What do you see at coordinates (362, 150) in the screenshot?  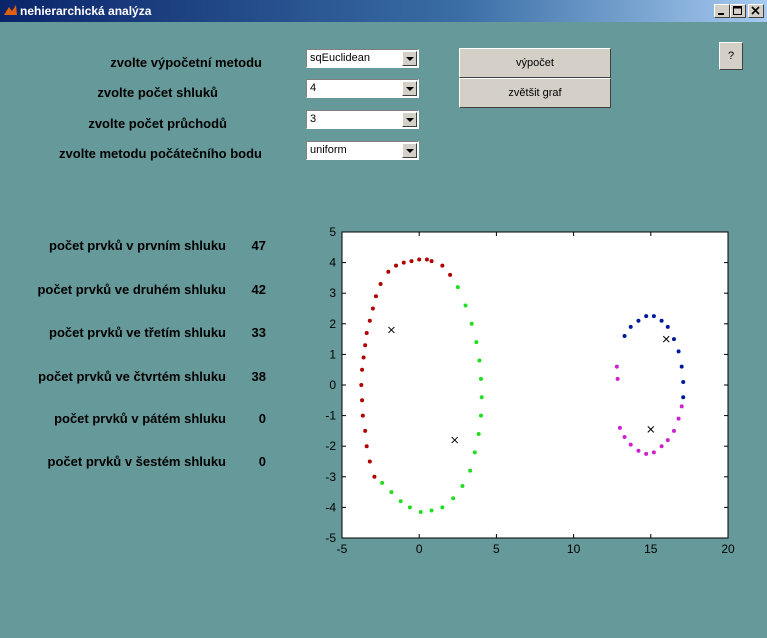 I see `init-method-select: uniform` at bounding box center [362, 150].